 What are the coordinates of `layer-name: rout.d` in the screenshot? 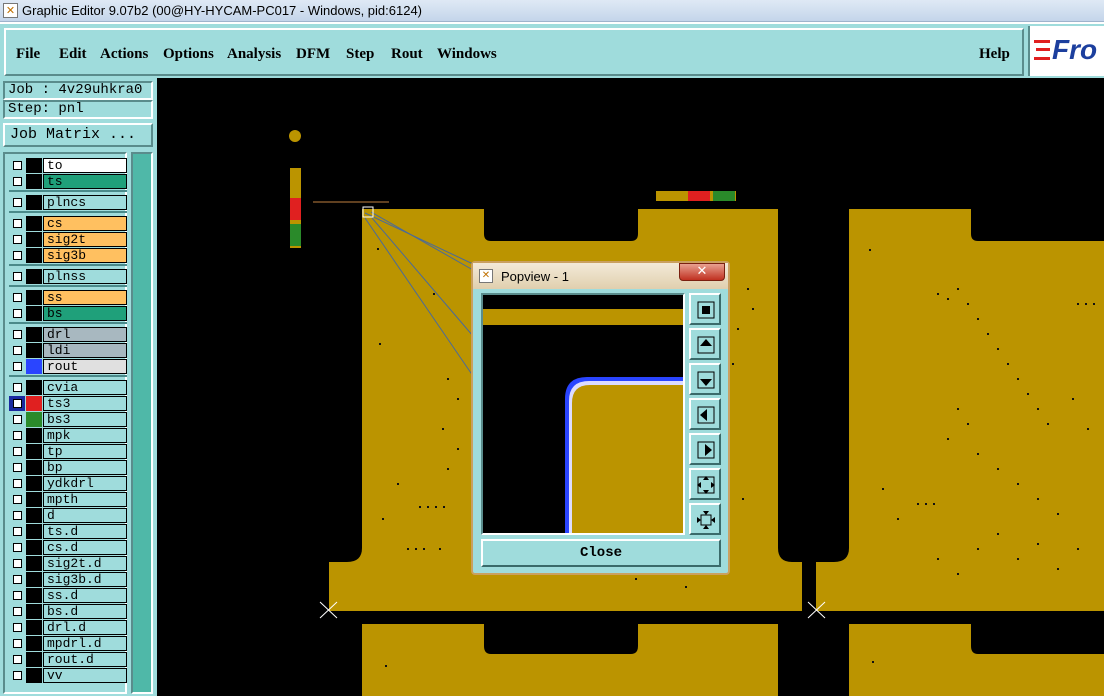 It's located at (85, 659).